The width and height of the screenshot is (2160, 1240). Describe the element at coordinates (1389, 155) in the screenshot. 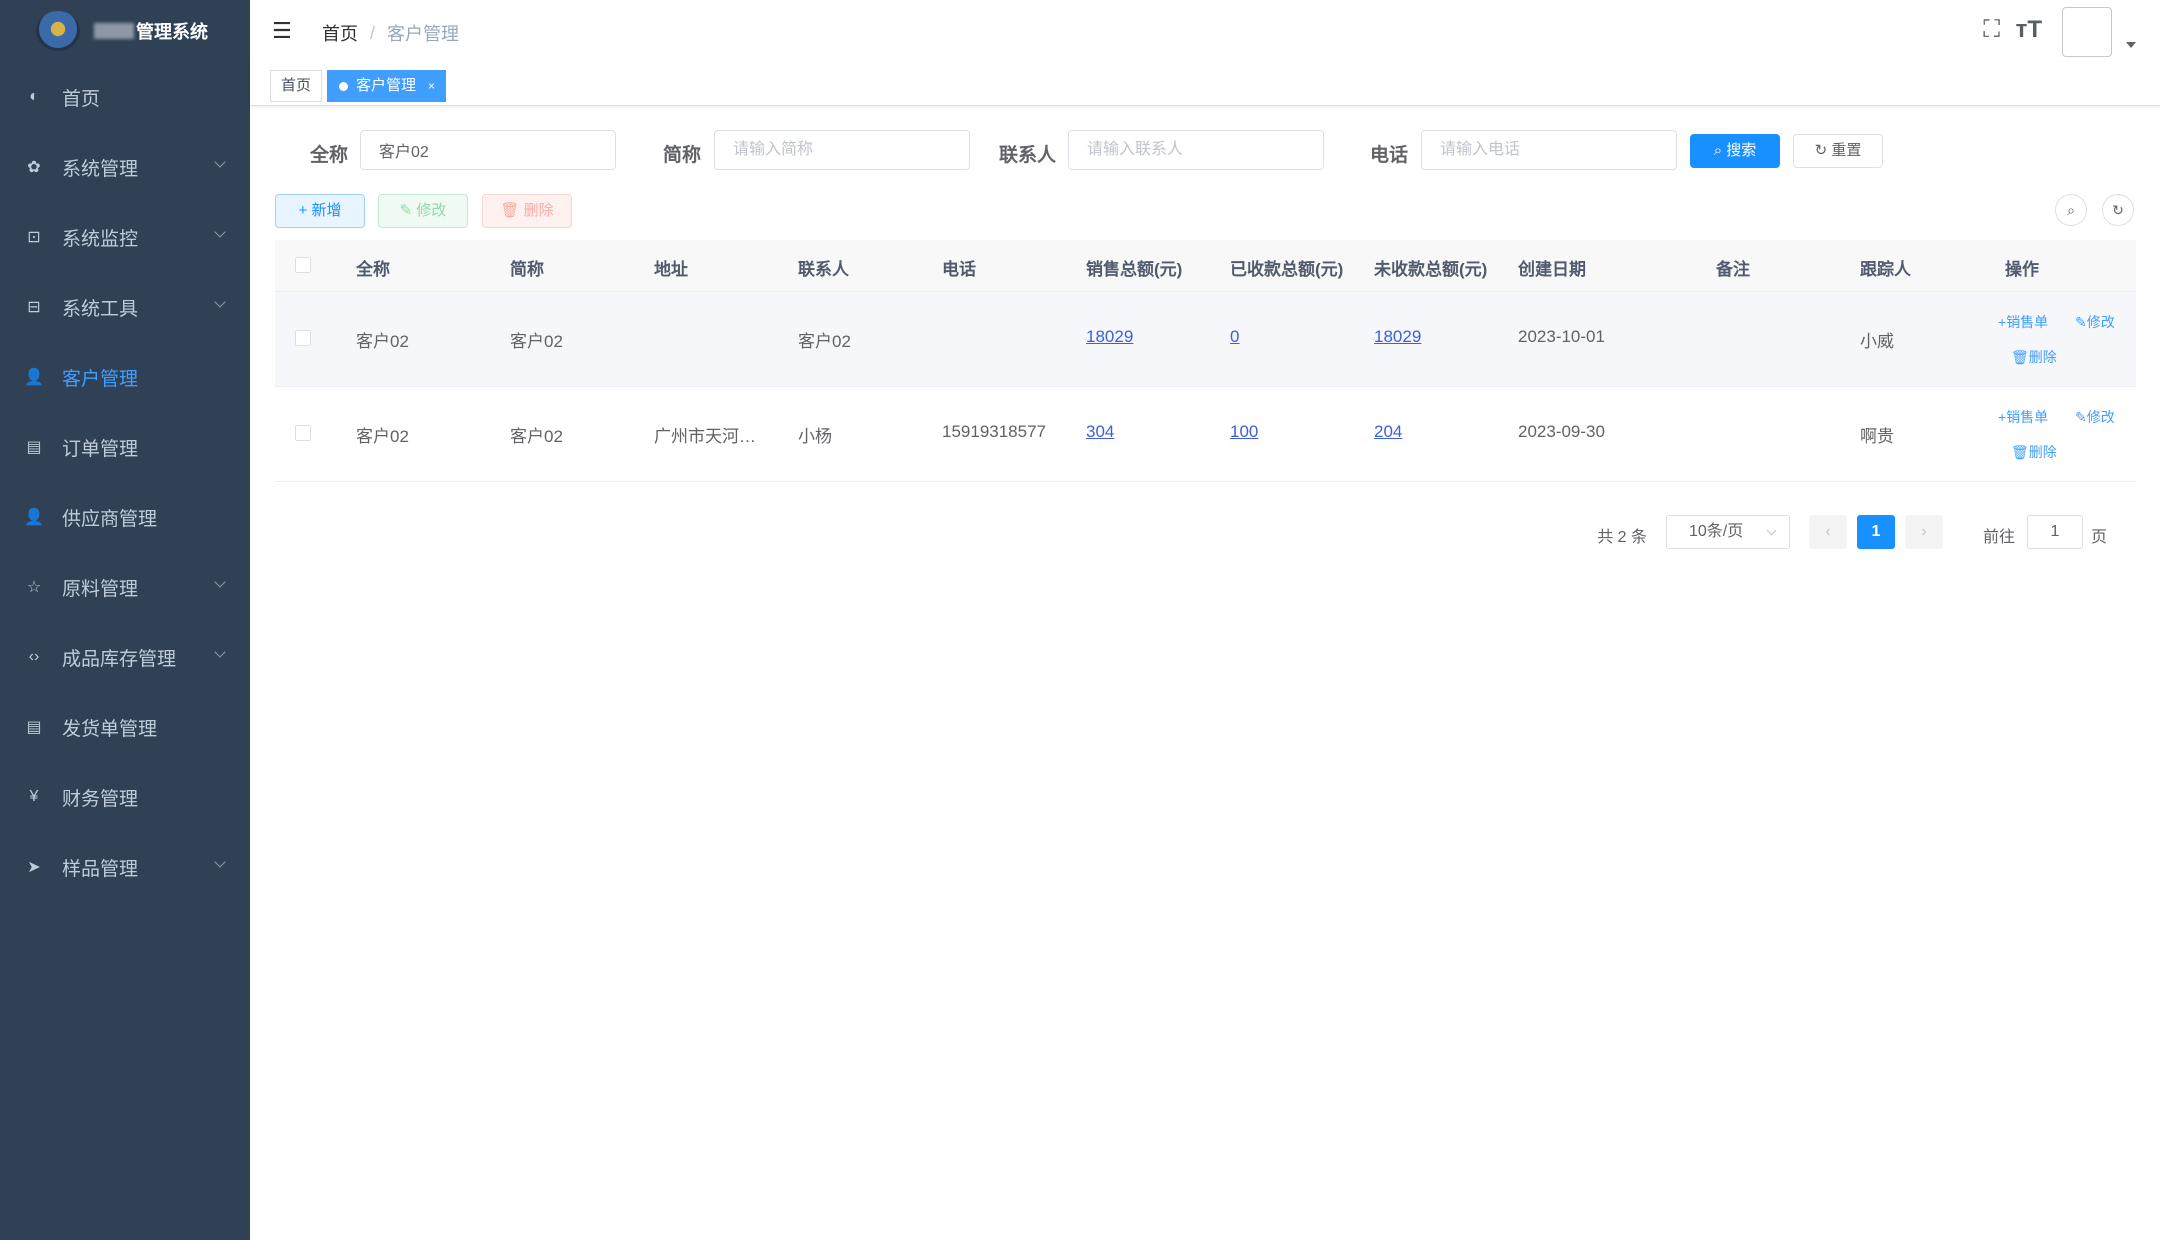

I see `phone-label: 电话` at that location.